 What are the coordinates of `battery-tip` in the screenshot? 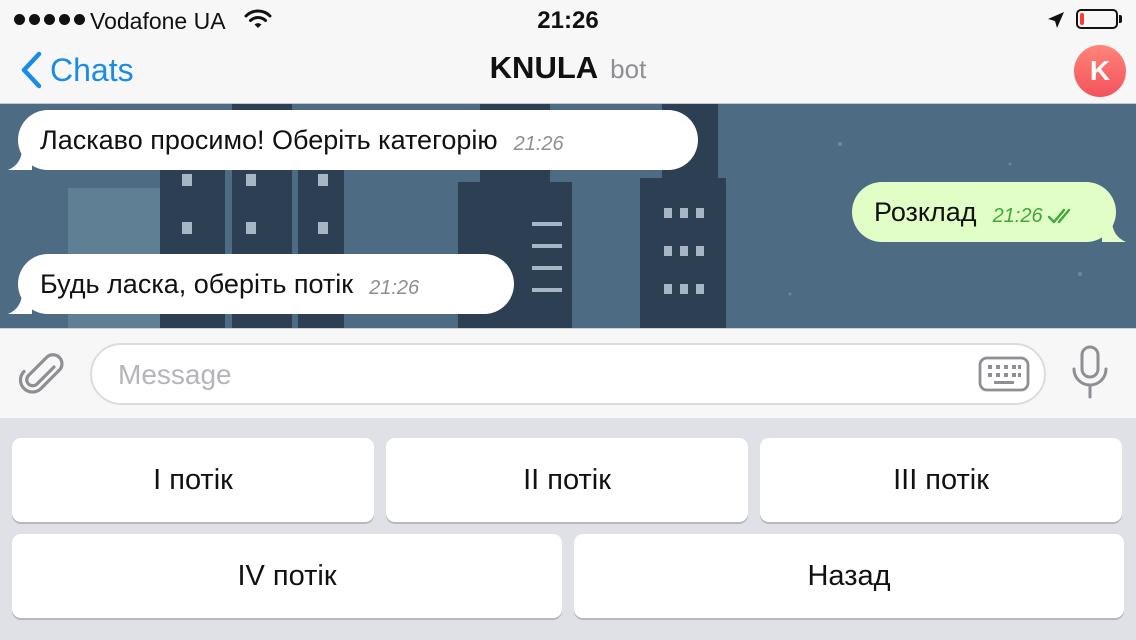 It's located at (1120, 19).